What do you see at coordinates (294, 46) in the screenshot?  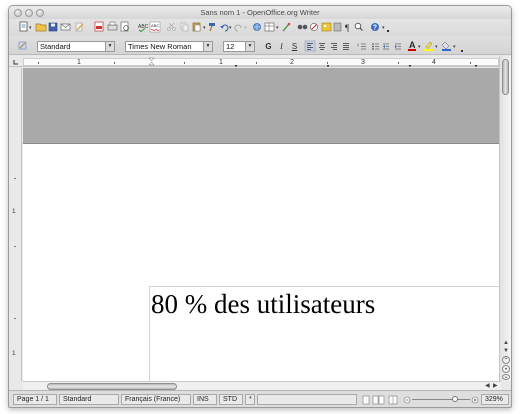 I see `underline-button: S` at bounding box center [294, 46].